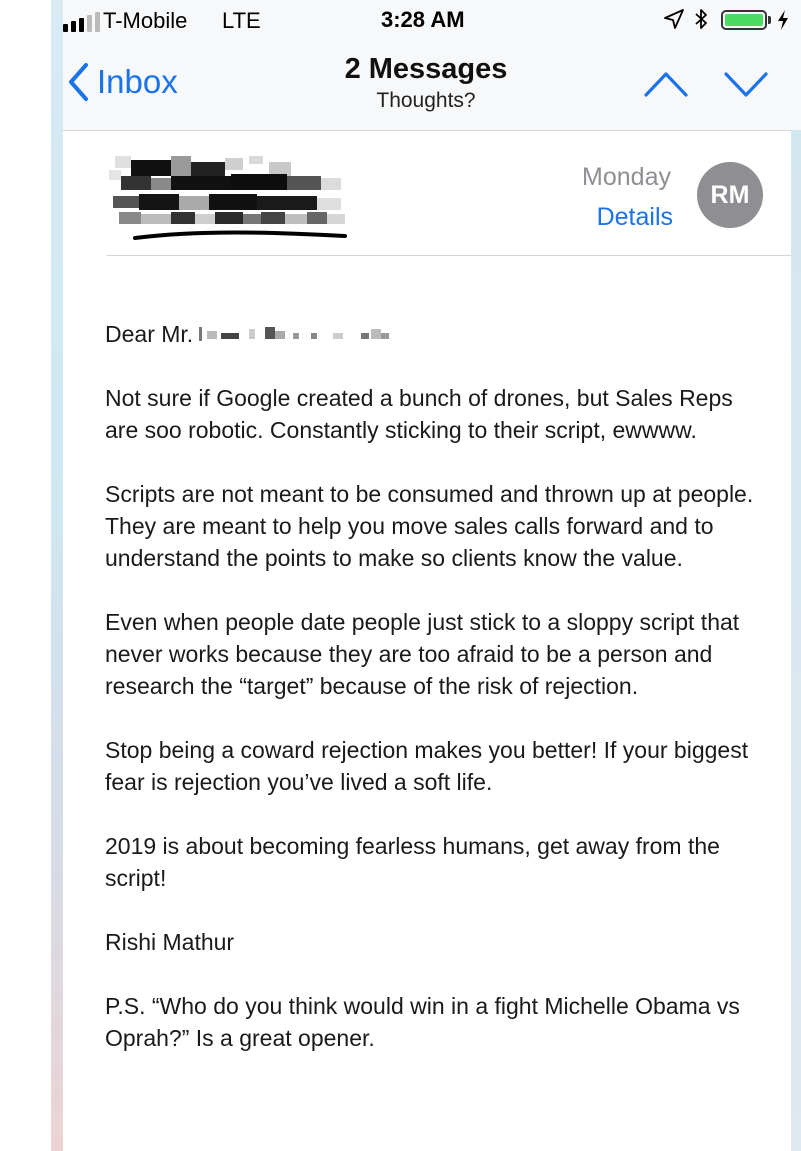  What do you see at coordinates (57, 575) in the screenshot?
I see `left-background-strip` at bounding box center [57, 575].